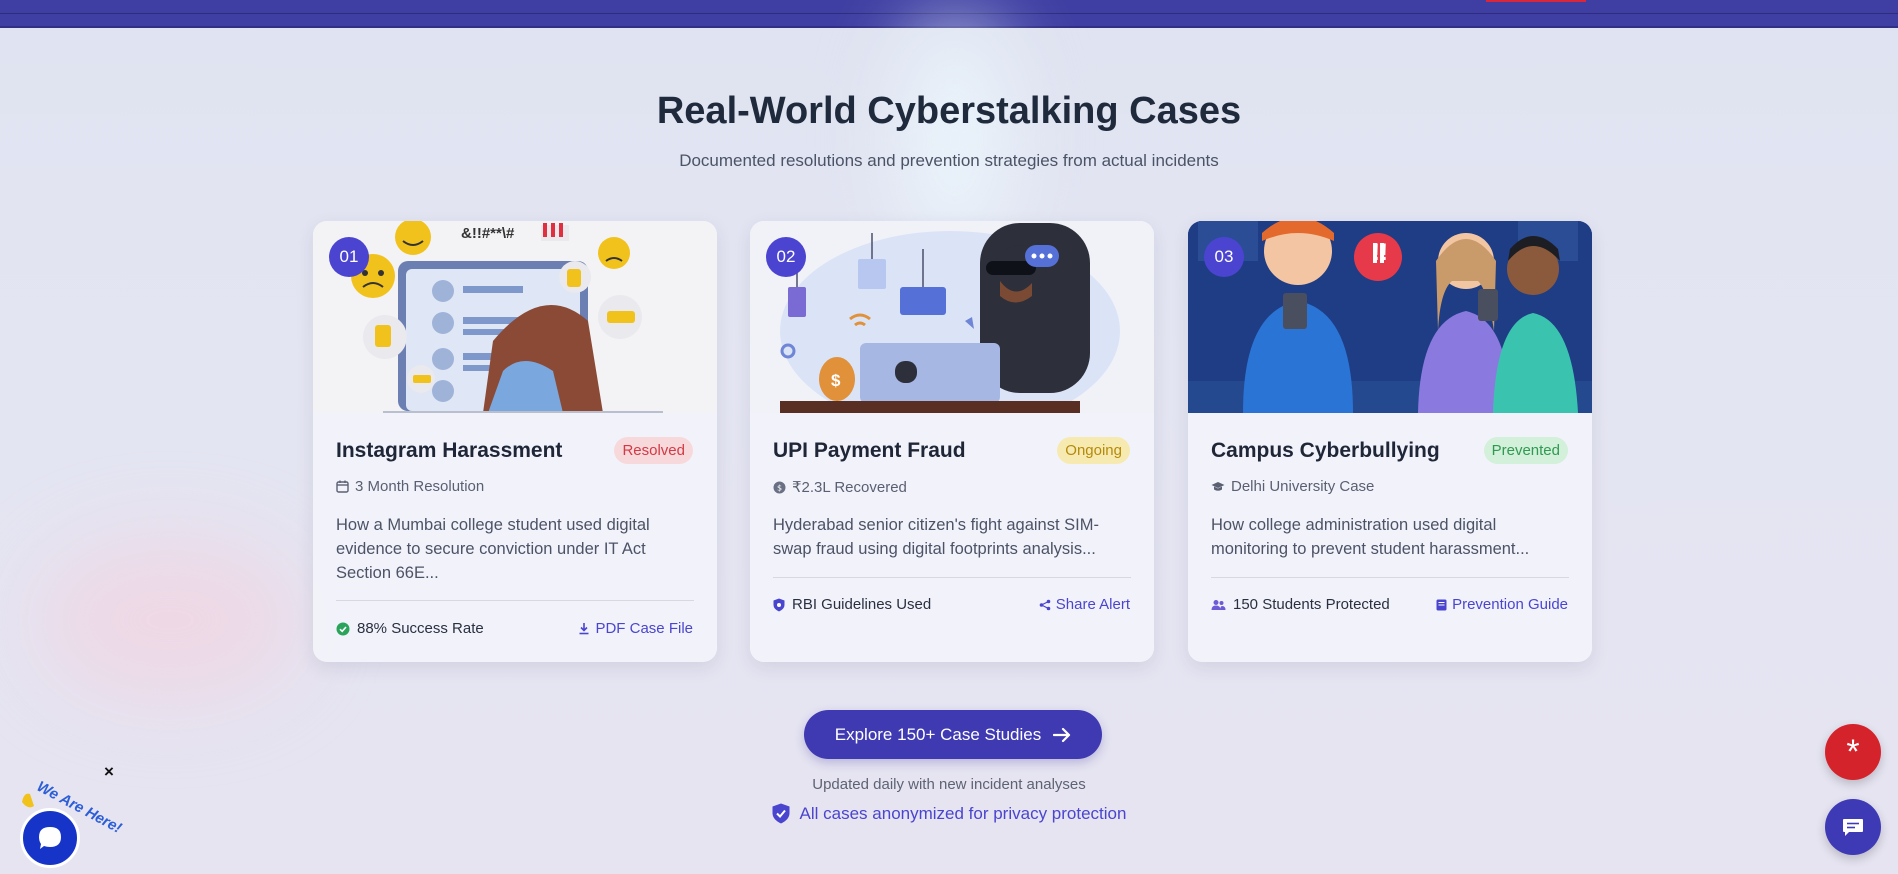 The height and width of the screenshot is (874, 1898). Describe the element at coordinates (949, 111) in the screenshot. I see `page-title: Real-World Cyberstalking Cases` at that location.